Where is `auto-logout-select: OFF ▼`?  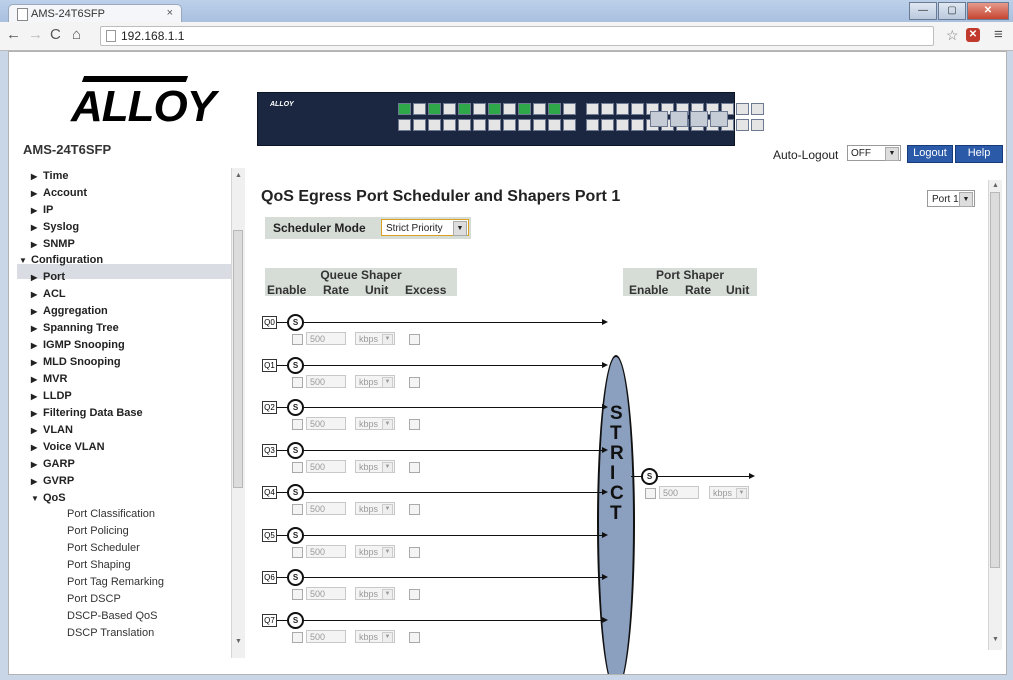
auto-logout-select: OFF ▼ is located at coordinates (874, 153).